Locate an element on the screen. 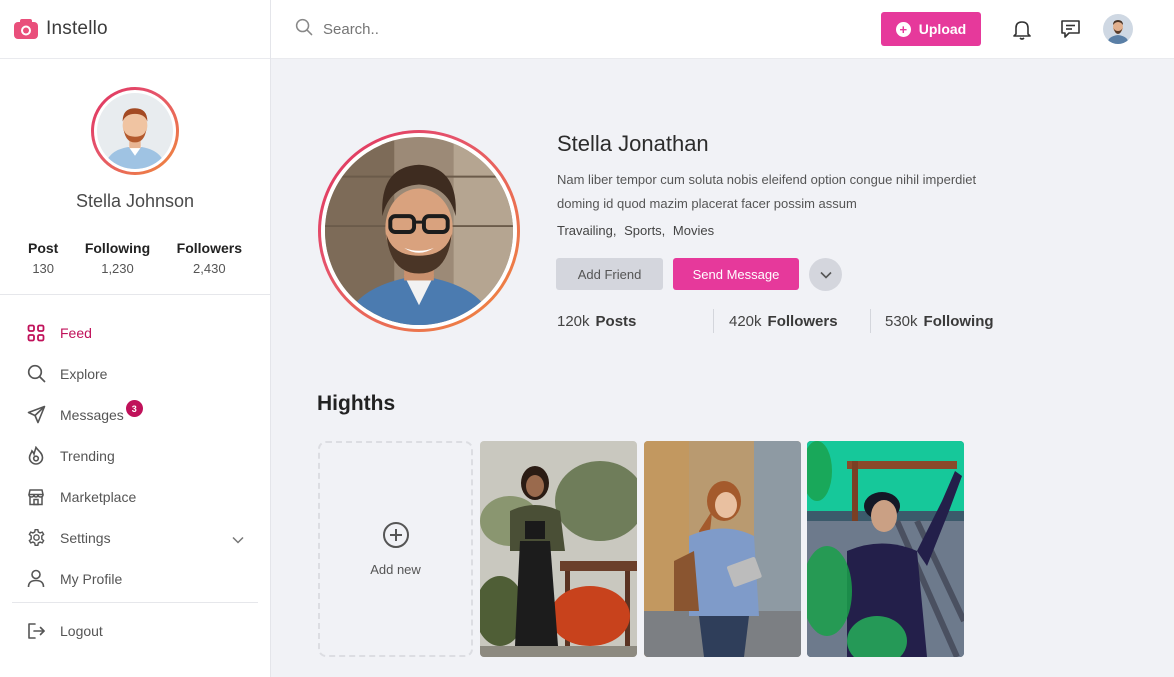  topbar: + Upload is located at coordinates (722, 29).